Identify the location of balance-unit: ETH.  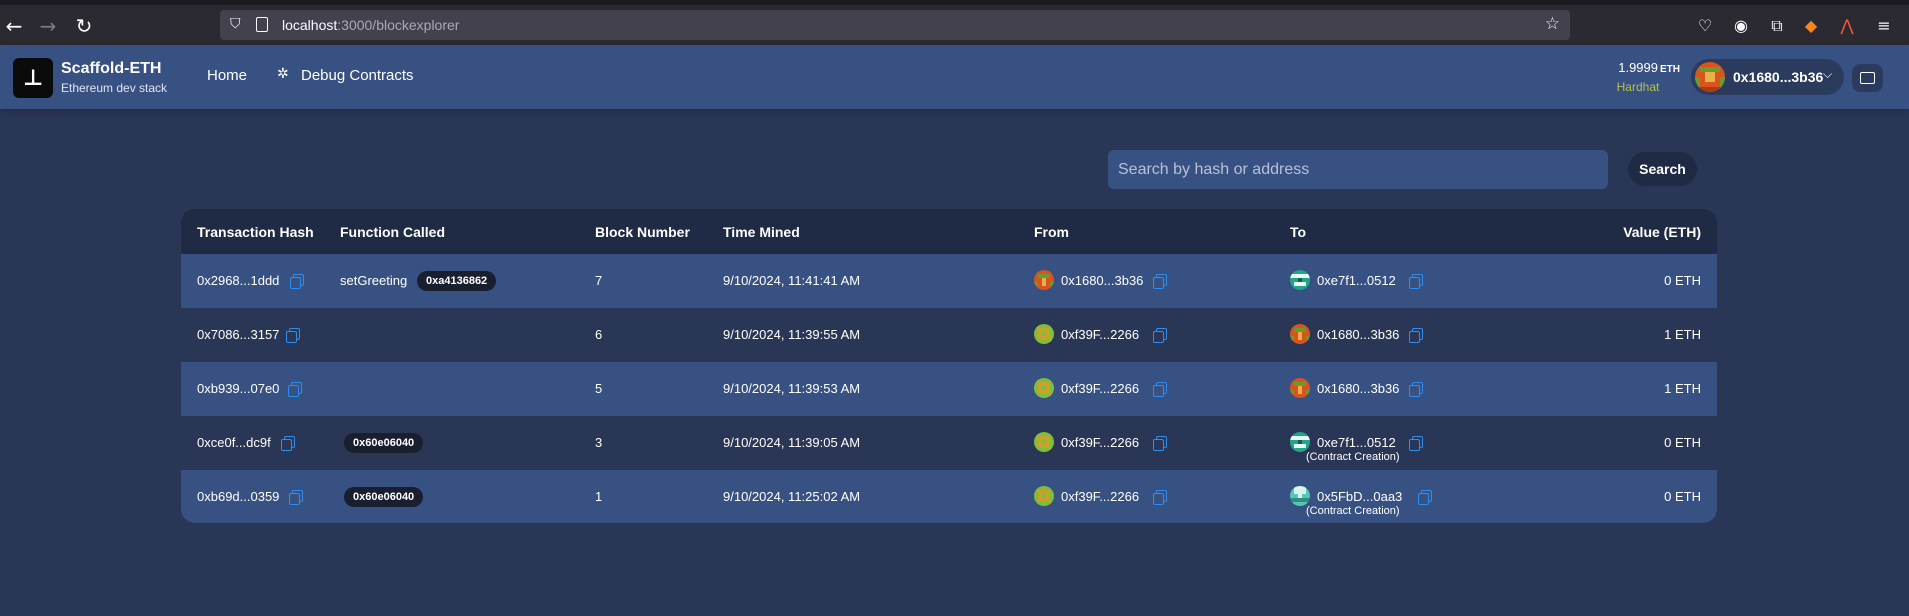
(1670, 69).